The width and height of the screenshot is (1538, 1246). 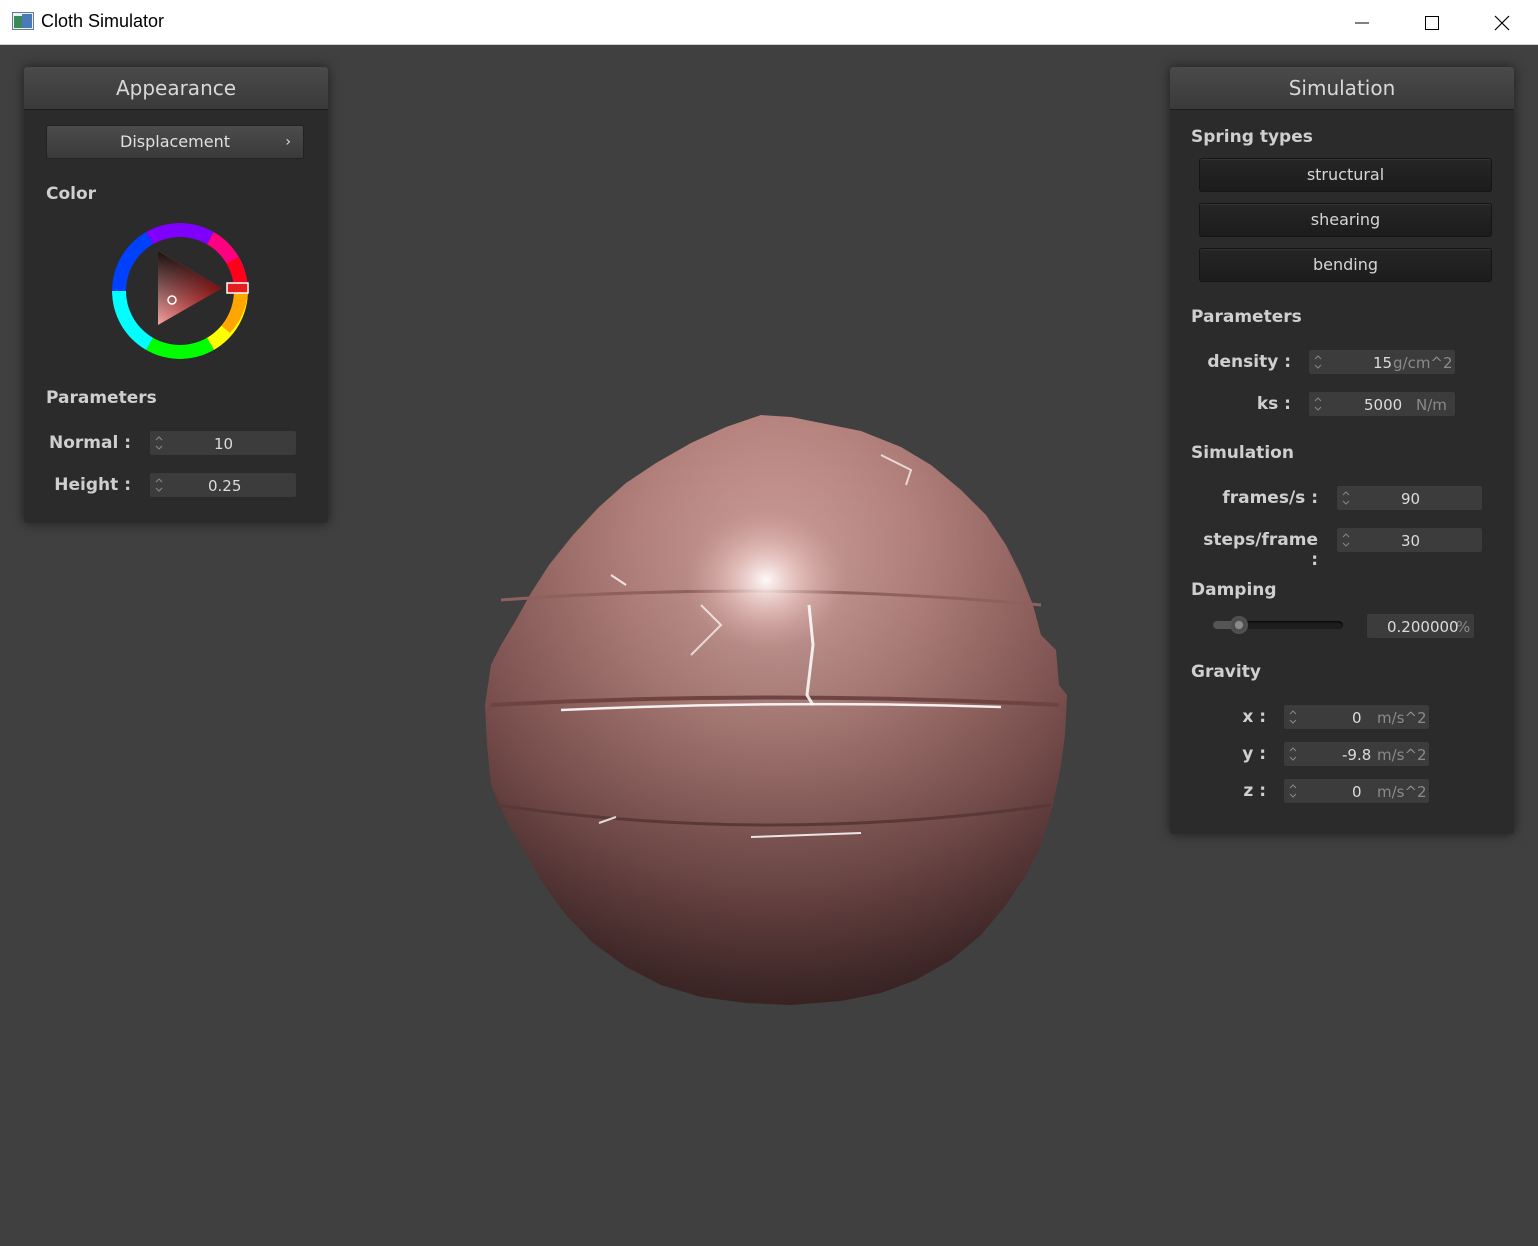 I want to click on density-input: 15 g/cm^2, so click(x=1382, y=362).